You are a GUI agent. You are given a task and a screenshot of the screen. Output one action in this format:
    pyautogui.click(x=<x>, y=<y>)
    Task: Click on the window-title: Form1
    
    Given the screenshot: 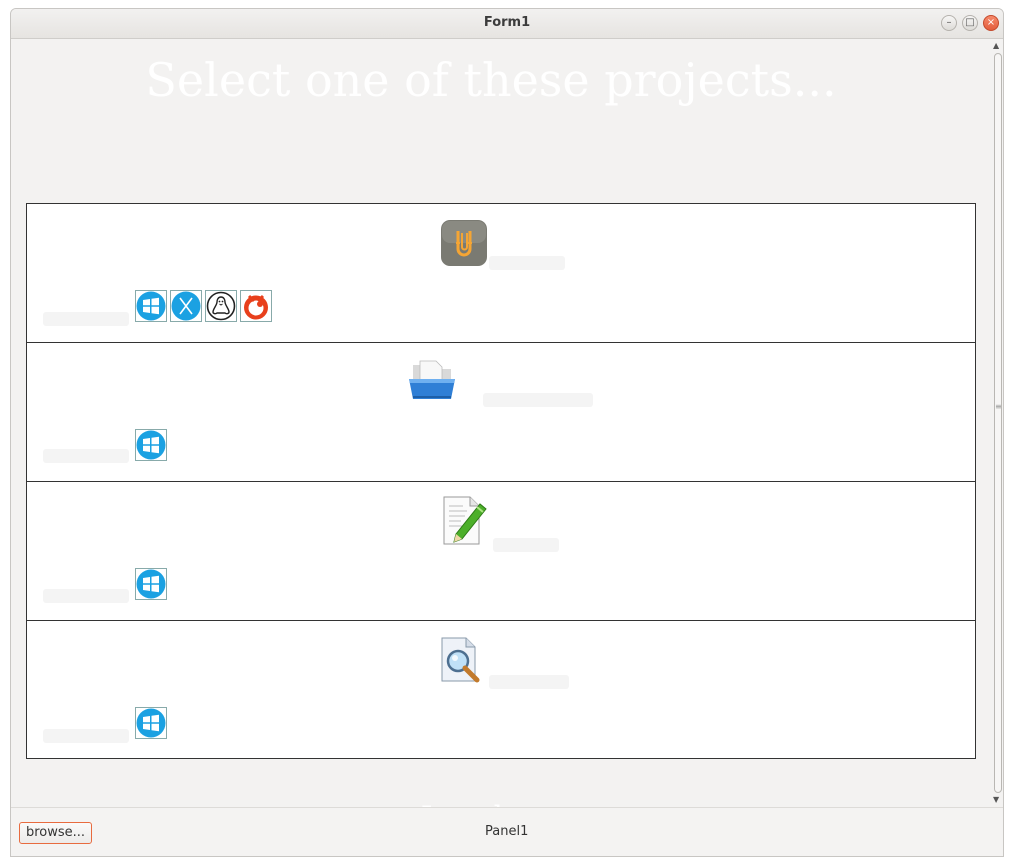 What is the action you would take?
    pyautogui.click(x=507, y=22)
    